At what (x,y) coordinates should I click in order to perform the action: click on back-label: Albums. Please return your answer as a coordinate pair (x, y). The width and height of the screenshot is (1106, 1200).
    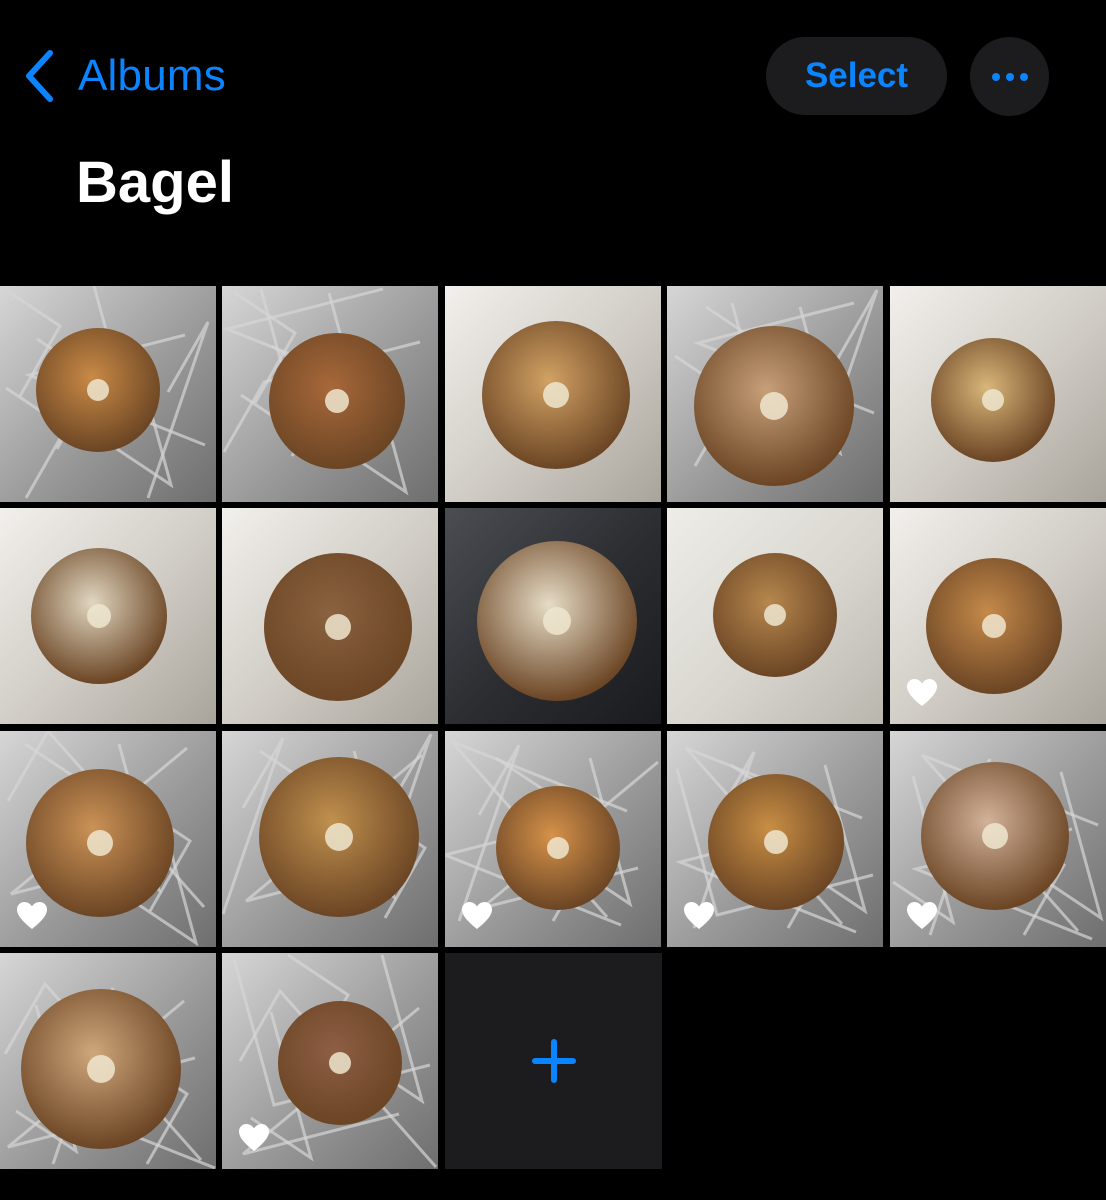
    Looking at the image, I should click on (152, 75).